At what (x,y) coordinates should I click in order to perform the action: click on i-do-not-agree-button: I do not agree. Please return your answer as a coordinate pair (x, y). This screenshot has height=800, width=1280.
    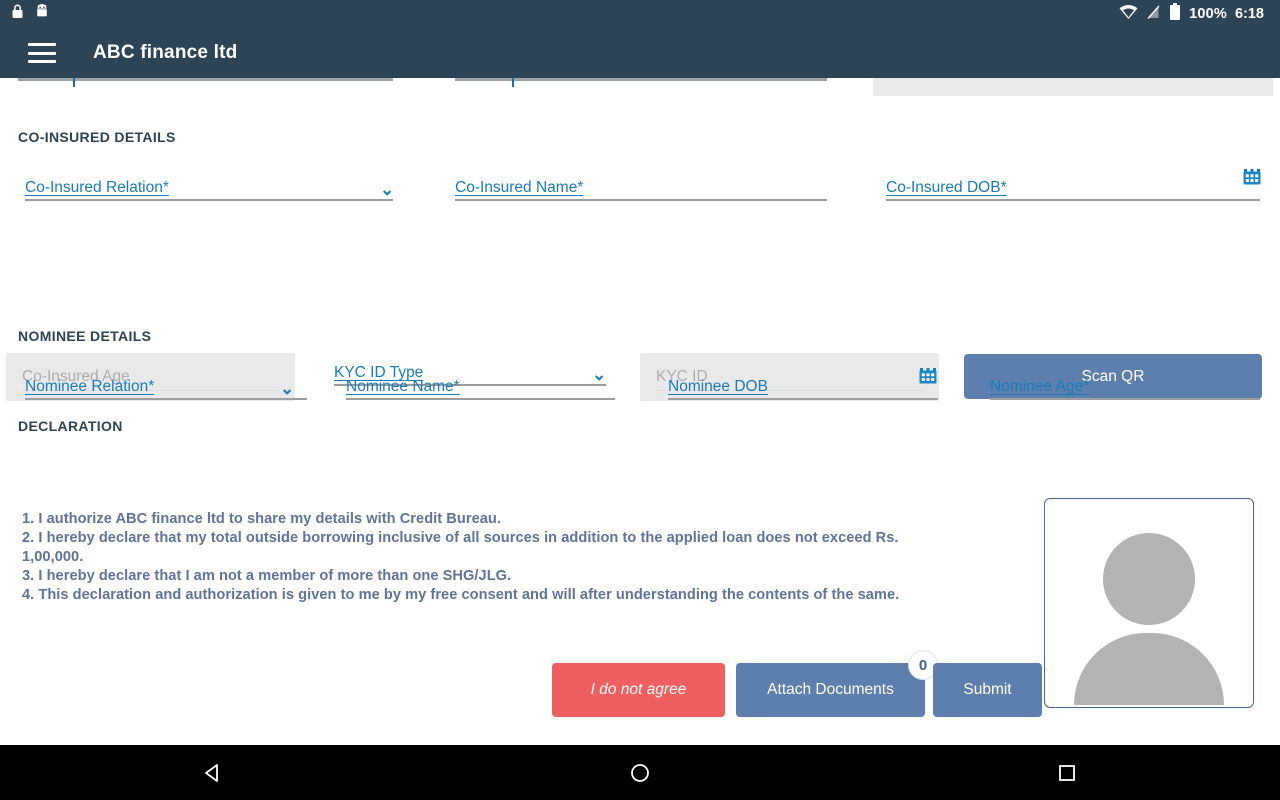
    Looking at the image, I should click on (638, 690).